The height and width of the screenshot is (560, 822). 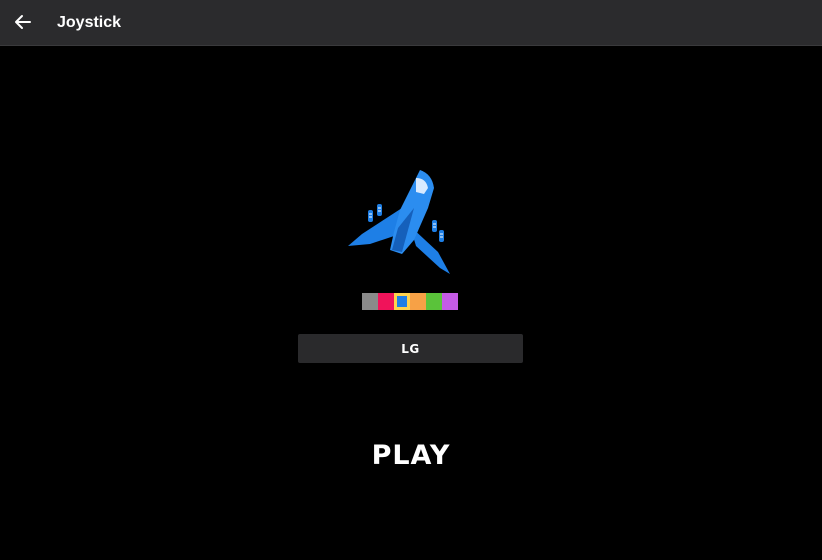 I want to click on color-picker, so click(x=410, y=301).